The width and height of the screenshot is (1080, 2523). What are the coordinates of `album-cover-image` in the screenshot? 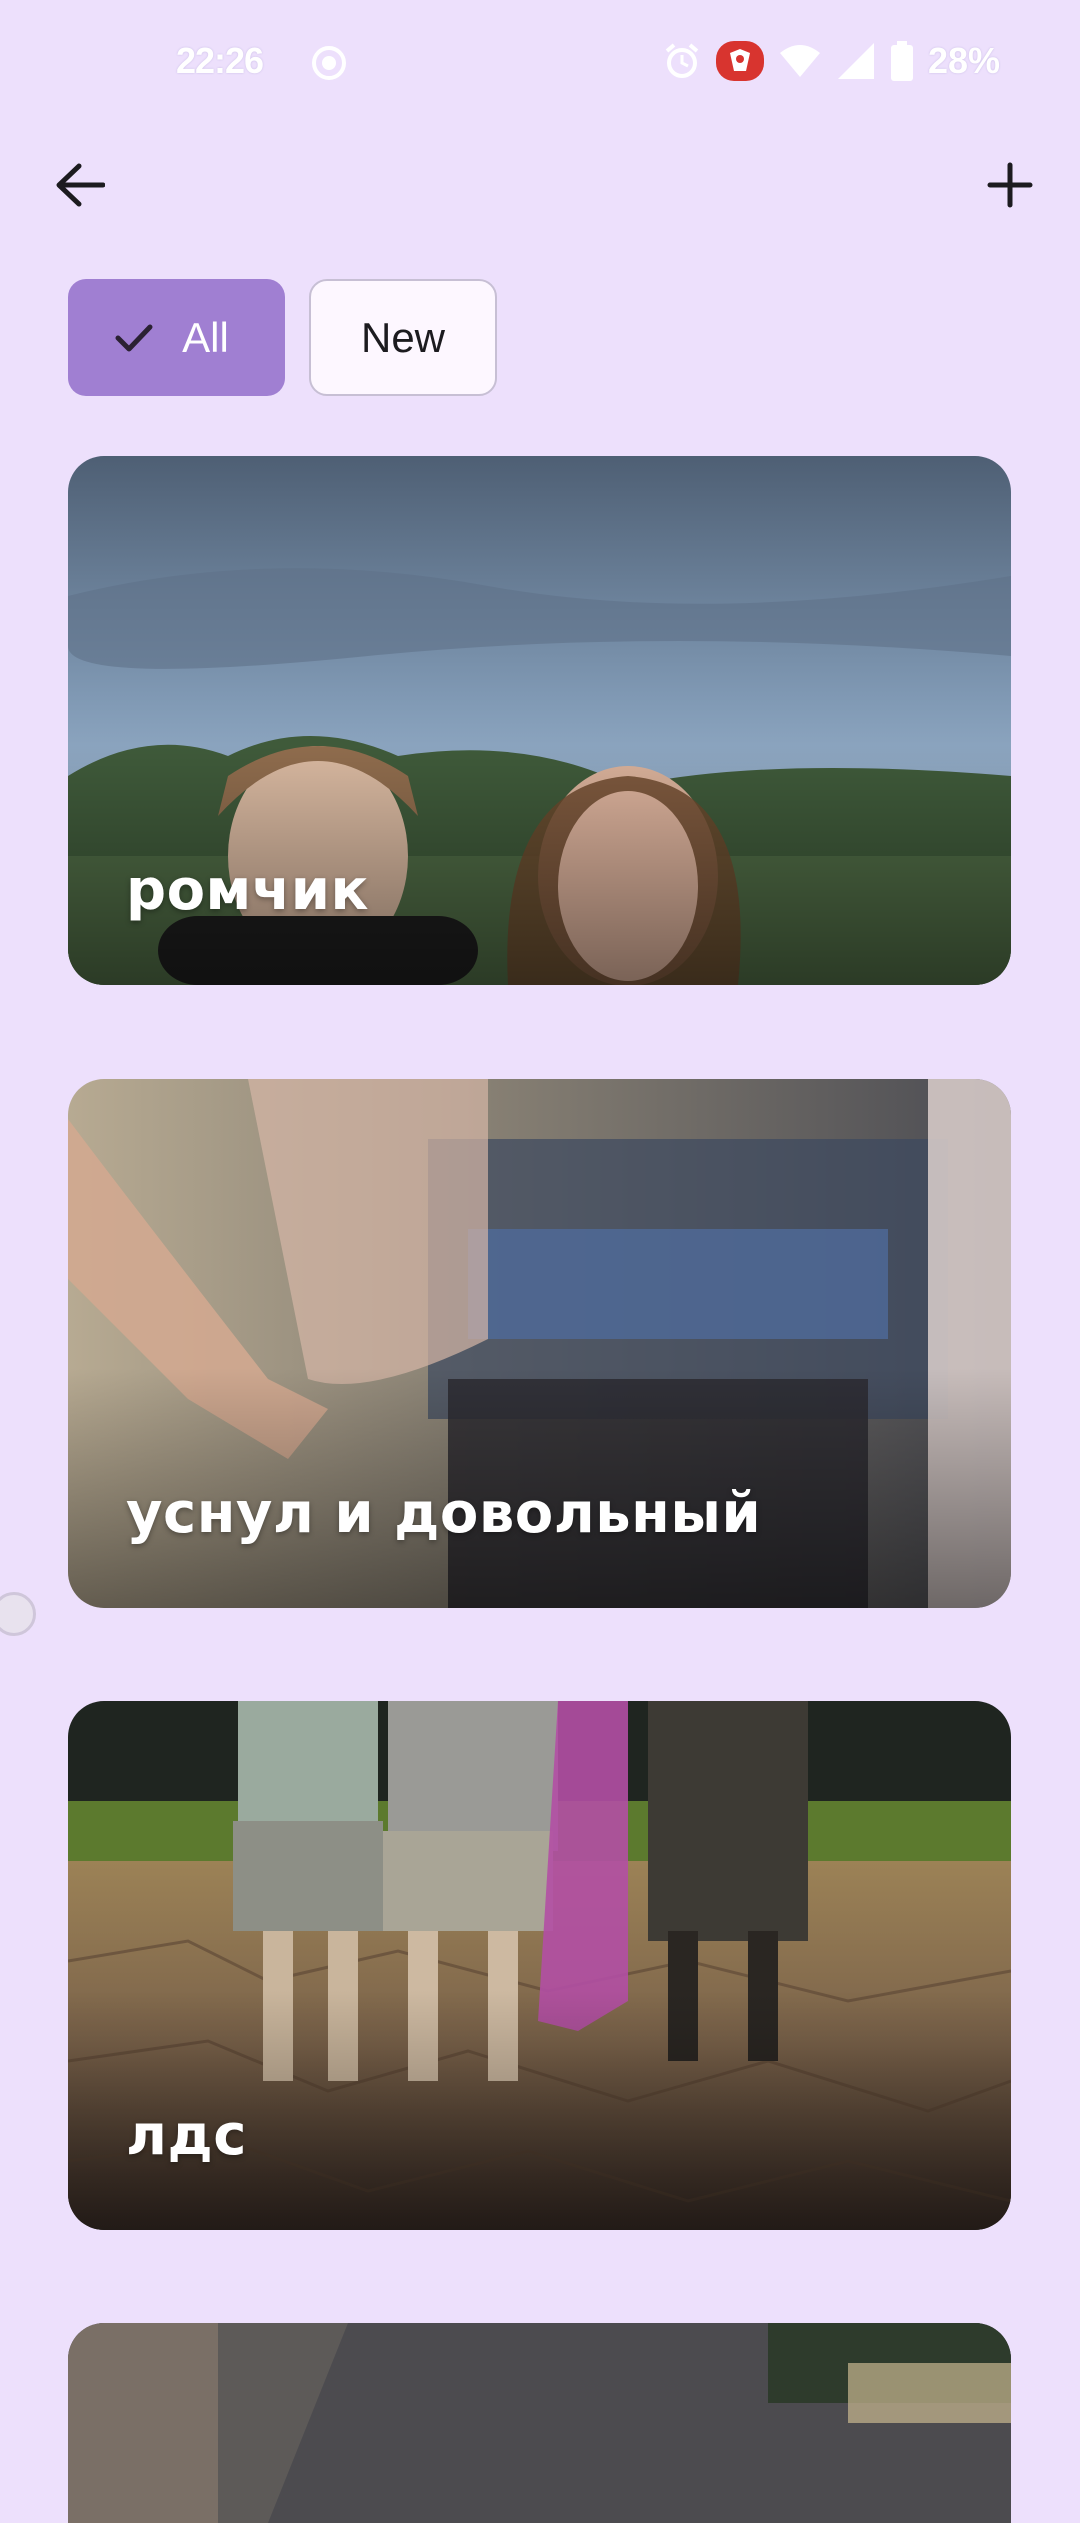 It's located at (539, 2423).